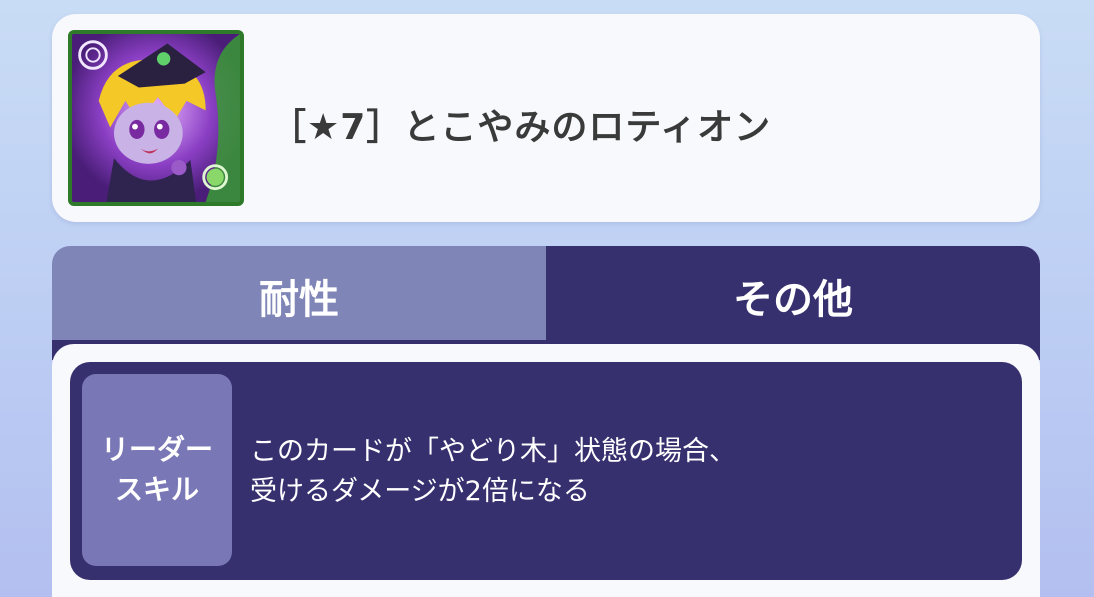 This screenshot has height=597, width=1094. Describe the element at coordinates (420, 491) in the screenshot. I see `skill-desc-line2: 受けるダメージが2倍になる` at that location.